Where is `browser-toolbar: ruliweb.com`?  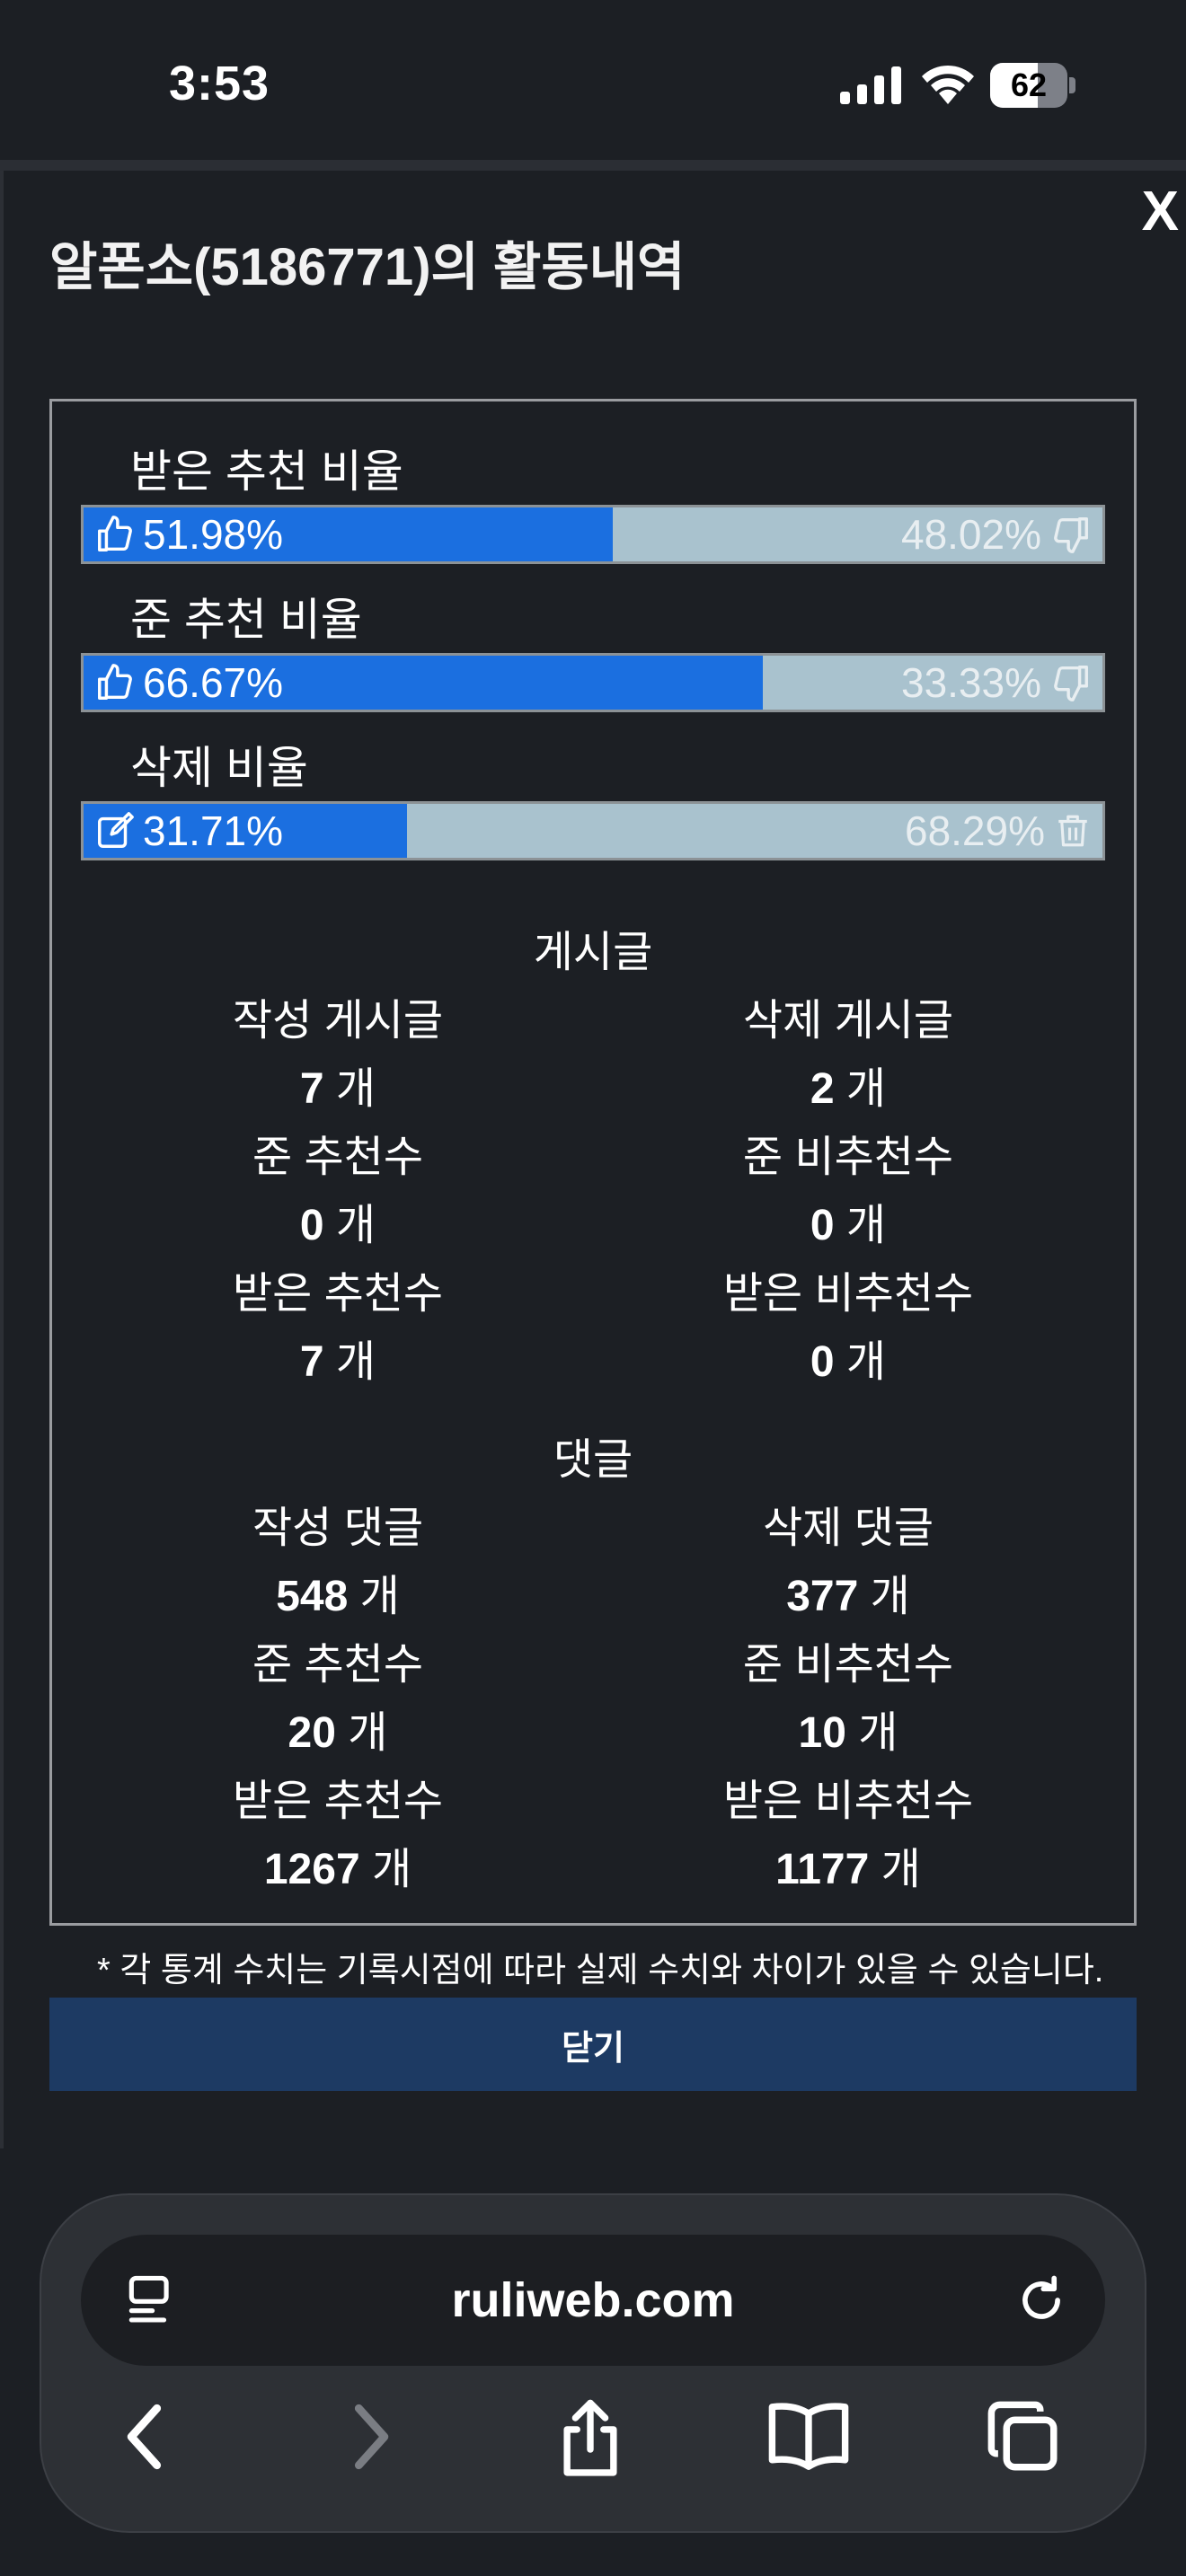
browser-toolbar: ruliweb.com is located at coordinates (593, 2363).